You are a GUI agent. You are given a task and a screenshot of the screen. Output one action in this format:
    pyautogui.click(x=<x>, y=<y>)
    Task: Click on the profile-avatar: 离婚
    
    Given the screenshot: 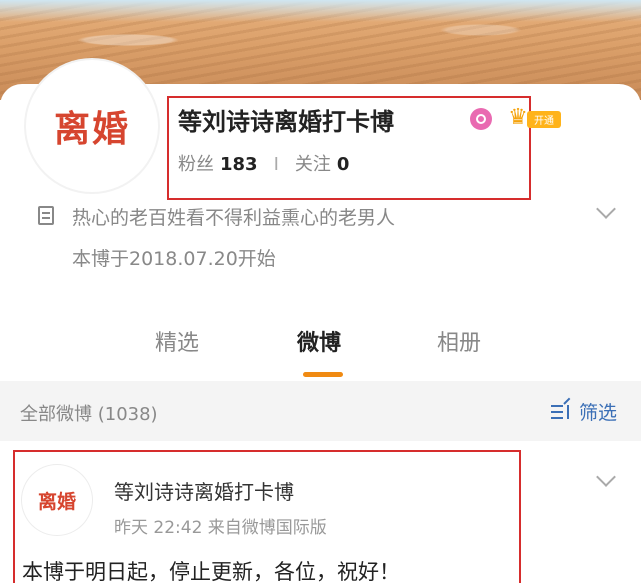 What is the action you would take?
    pyautogui.click(x=92, y=126)
    